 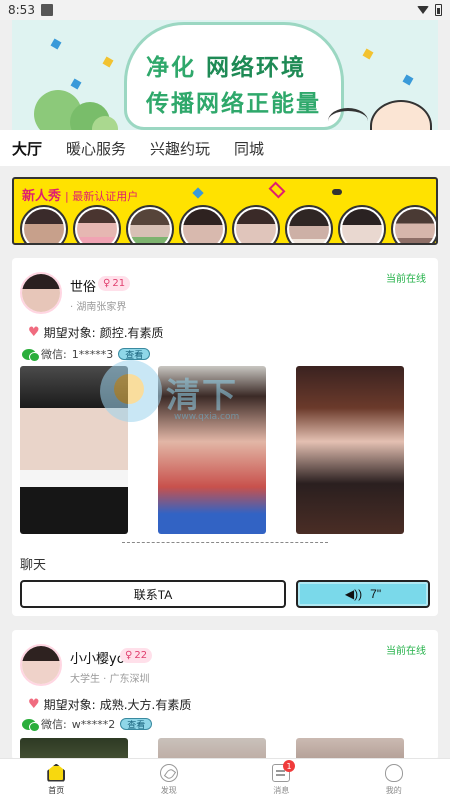 What do you see at coordinates (225, 542) in the screenshot?
I see `divider` at bounding box center [225, 542].